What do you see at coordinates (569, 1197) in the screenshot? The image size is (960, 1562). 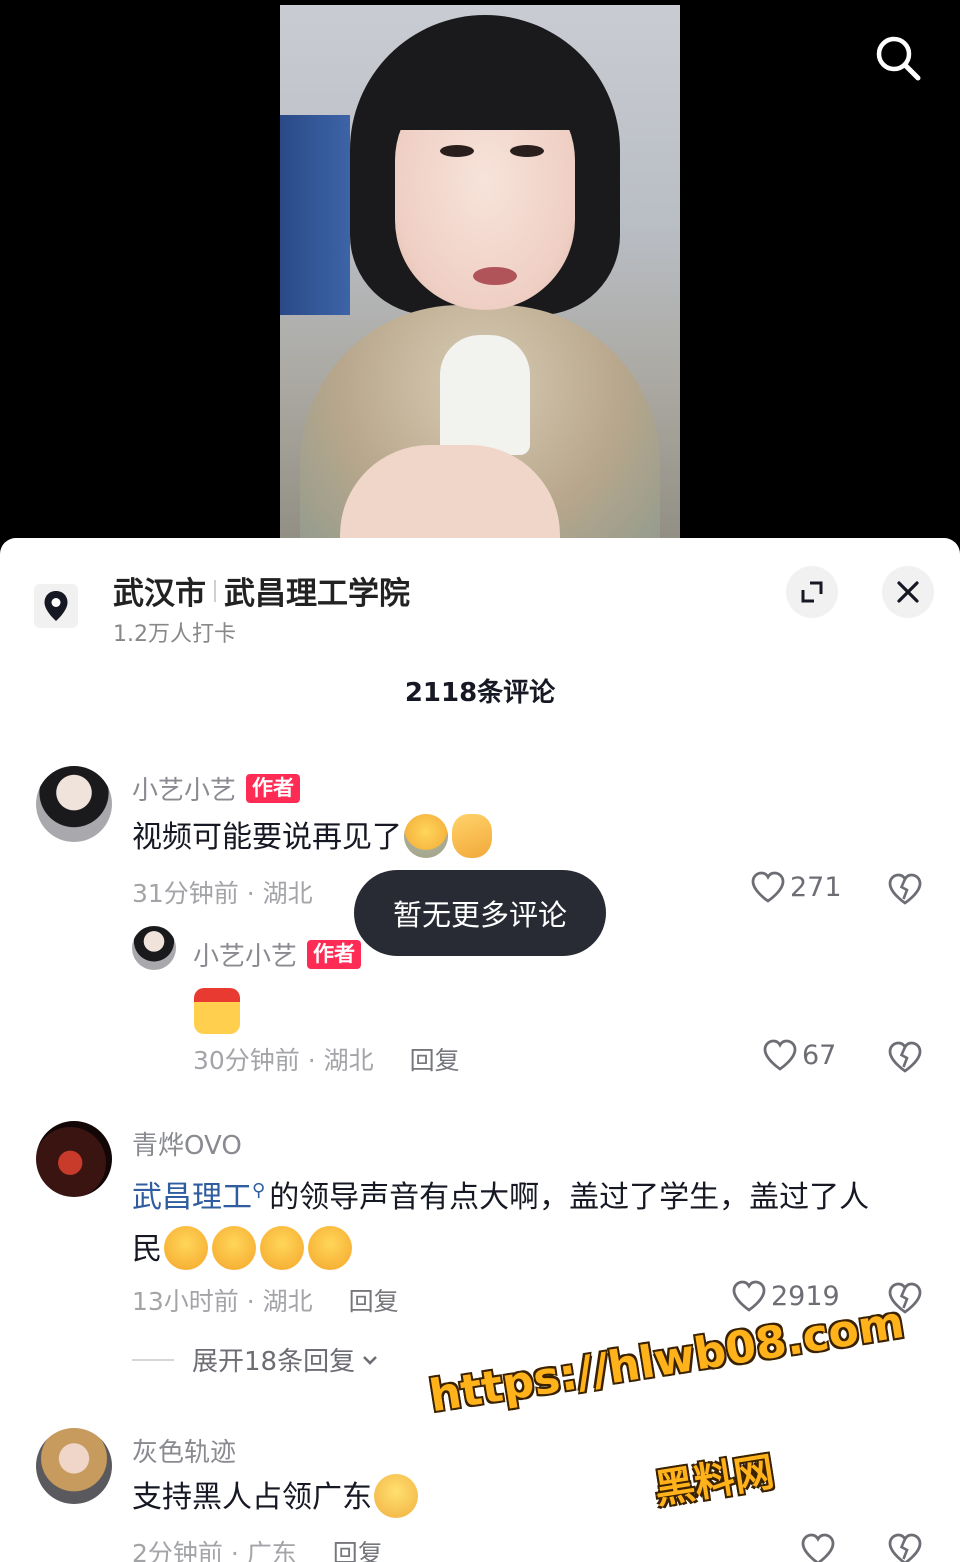 I see `comment-text-content: 的领导声音有点大啊，盖过了学生，盖过了人` at bounding box center [569, 1197].